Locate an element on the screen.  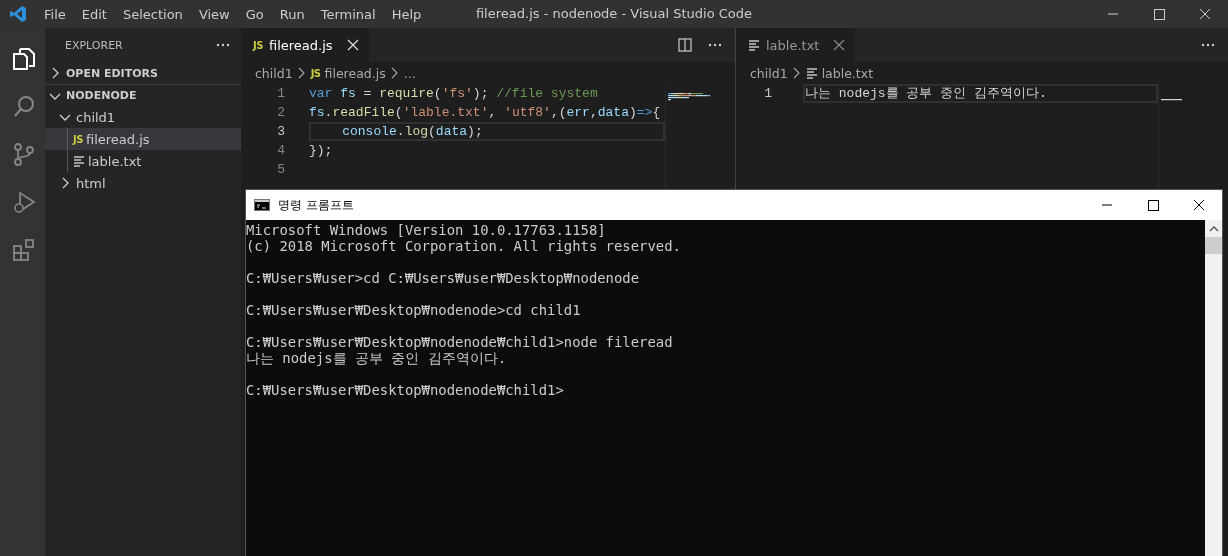
menu-item: Terminal is located at coordinates (348, 14).